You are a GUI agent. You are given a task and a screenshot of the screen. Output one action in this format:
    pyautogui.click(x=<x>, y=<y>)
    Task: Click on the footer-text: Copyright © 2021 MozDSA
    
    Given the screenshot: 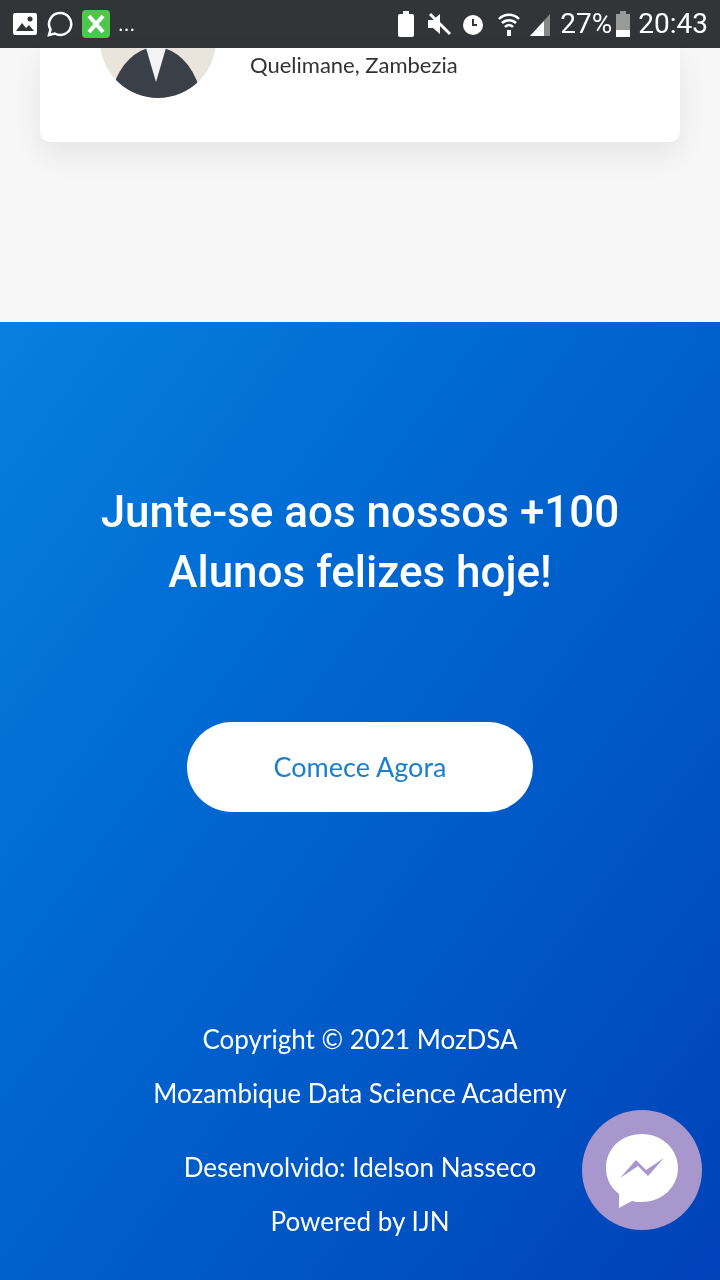 What is the action you would take?
    pyautogui.click(x=360, y=1039)
    